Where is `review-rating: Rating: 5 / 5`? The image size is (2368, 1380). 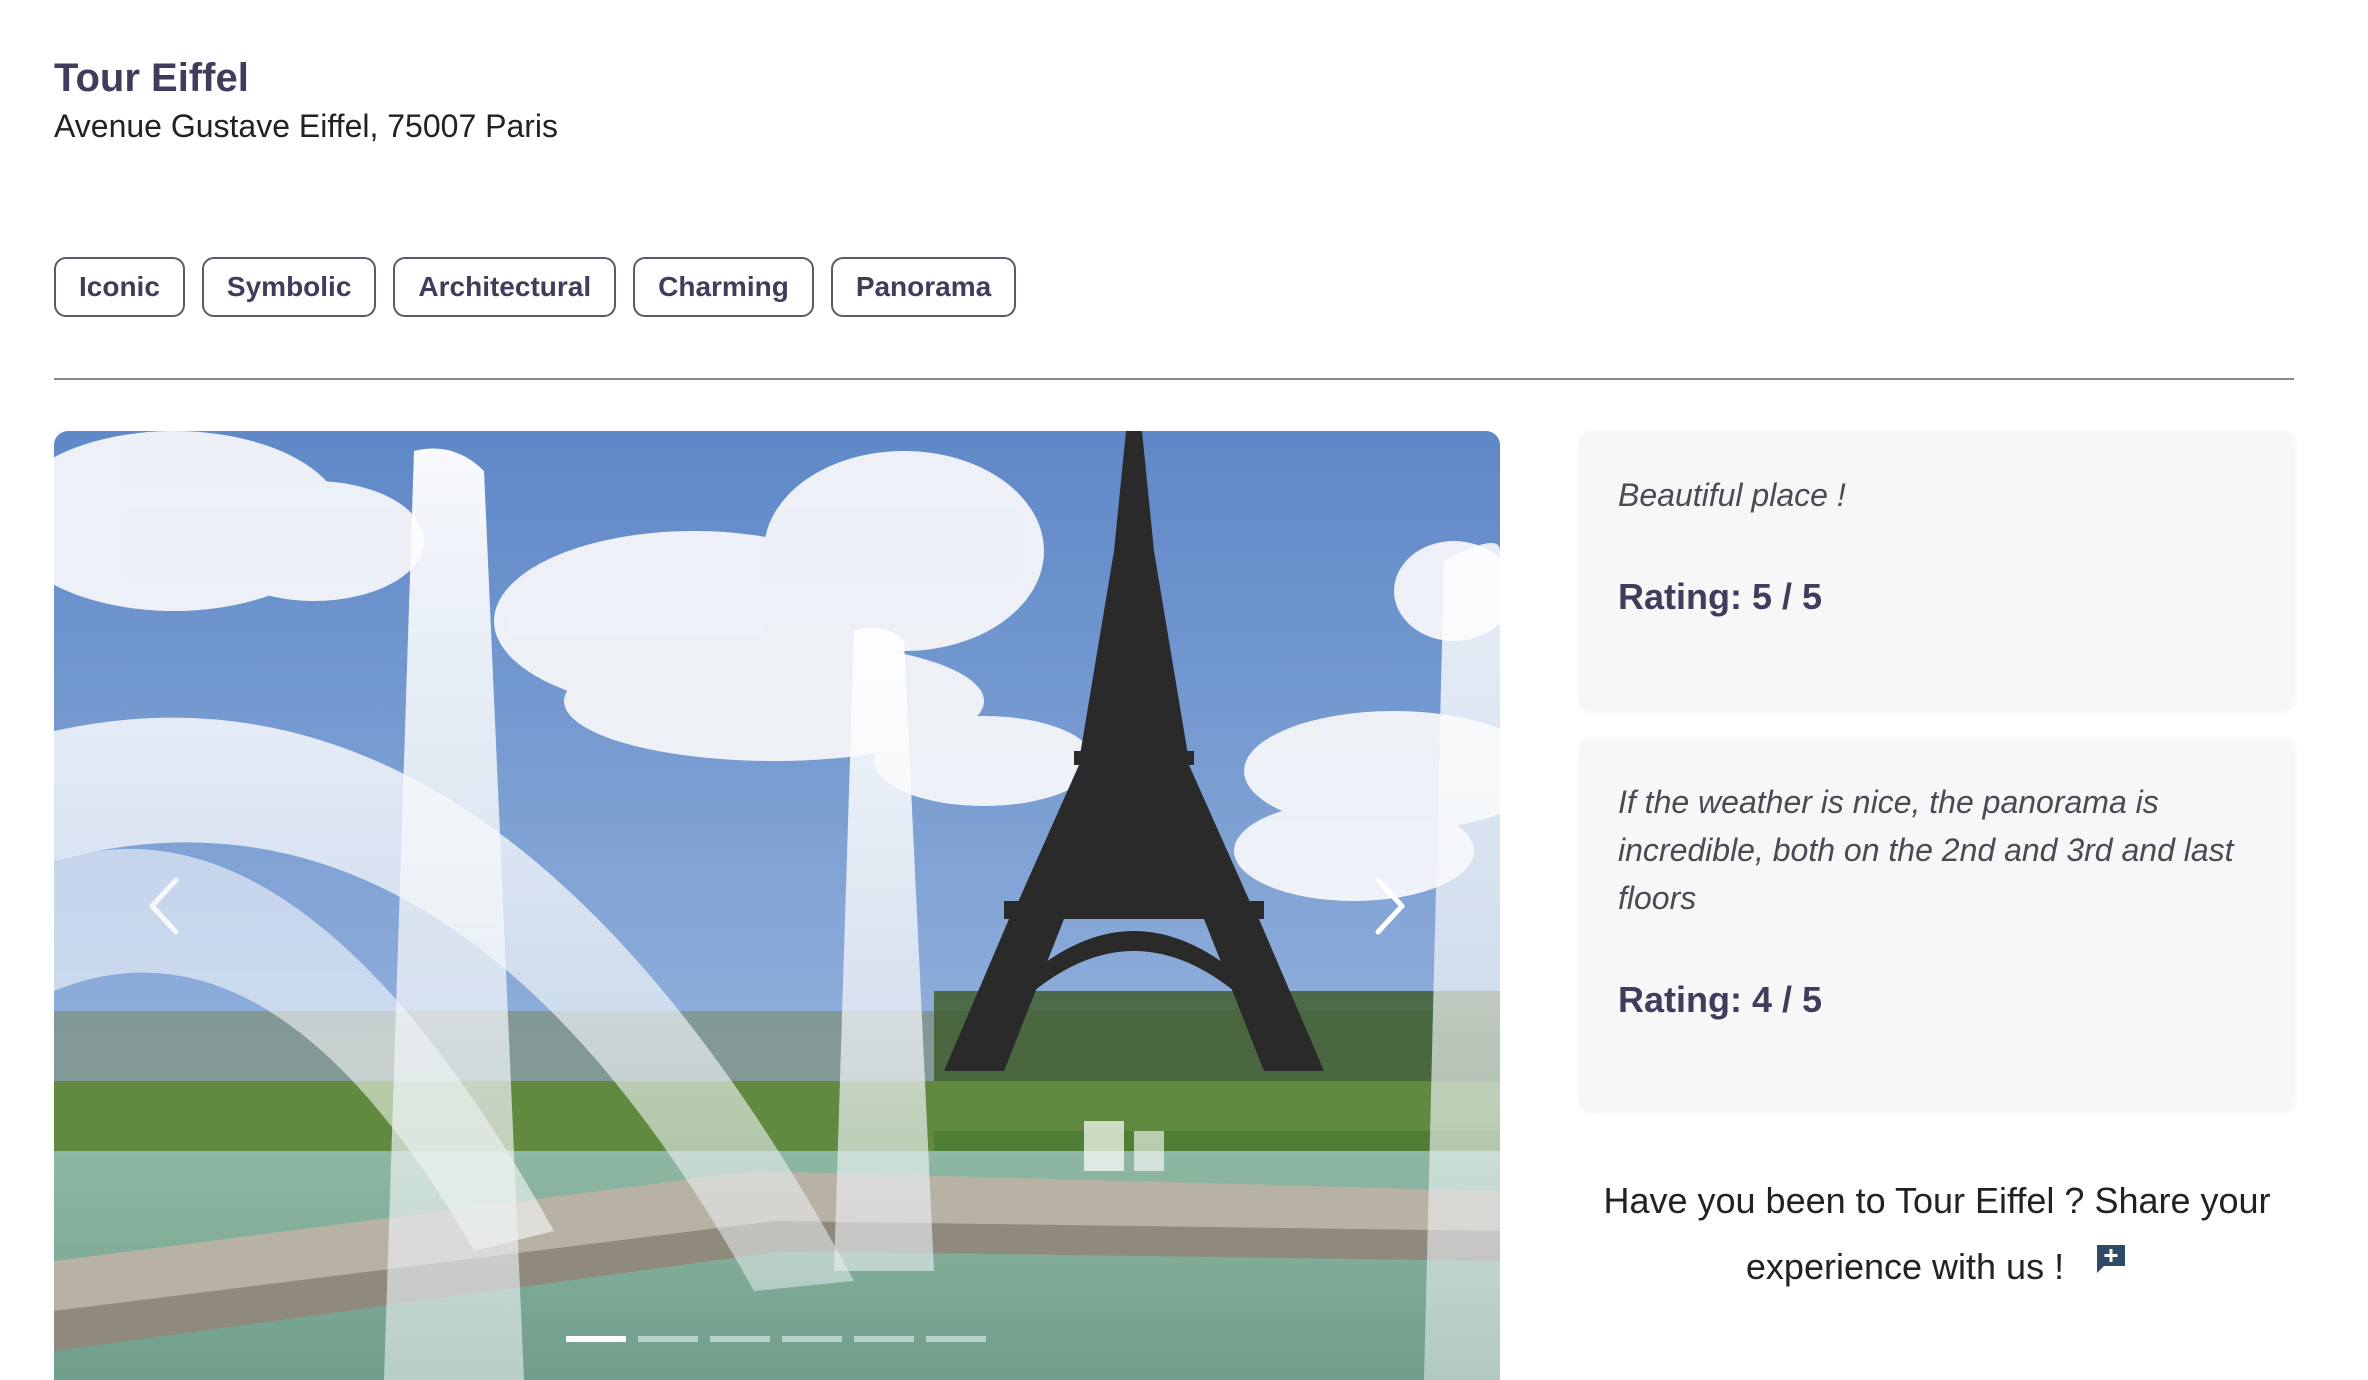 review-rating: Rating: 5 / 5 is located at coordinates (1720, 596).